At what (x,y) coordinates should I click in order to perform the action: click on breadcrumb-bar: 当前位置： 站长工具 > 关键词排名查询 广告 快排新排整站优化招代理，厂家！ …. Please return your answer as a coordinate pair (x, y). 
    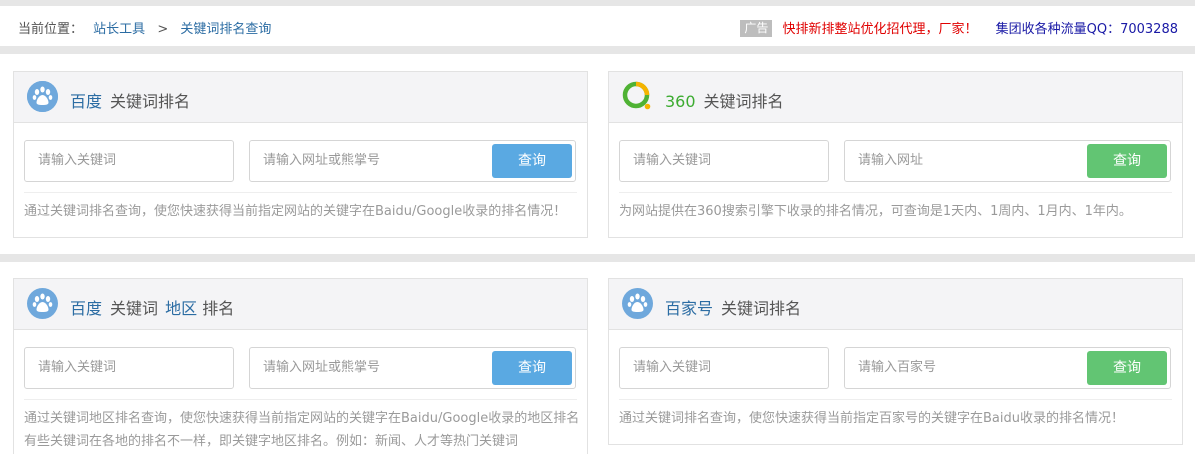
    Looking at the image, I should click on (597, 26).